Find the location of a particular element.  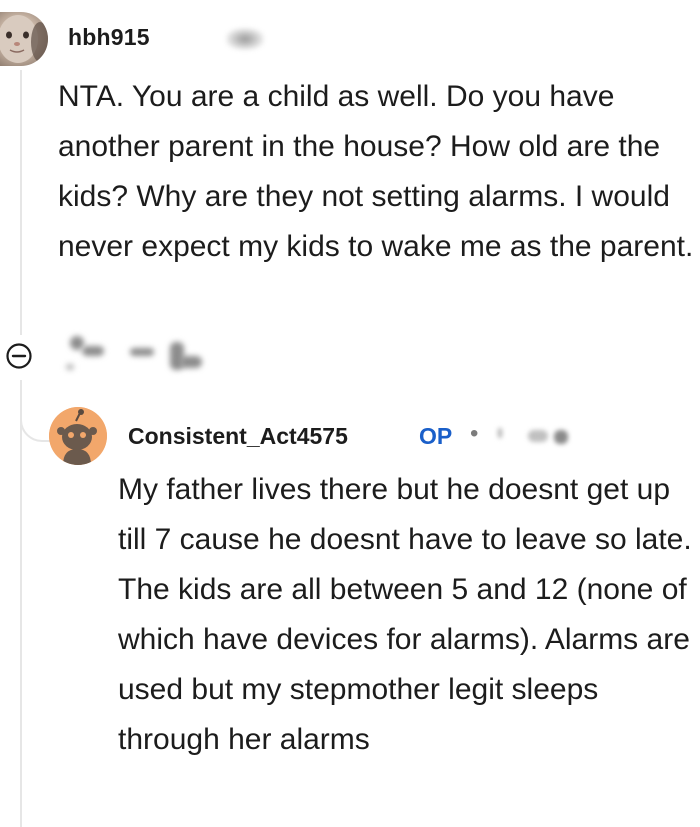

op-badge: OP is located at coordinates (436, 436).